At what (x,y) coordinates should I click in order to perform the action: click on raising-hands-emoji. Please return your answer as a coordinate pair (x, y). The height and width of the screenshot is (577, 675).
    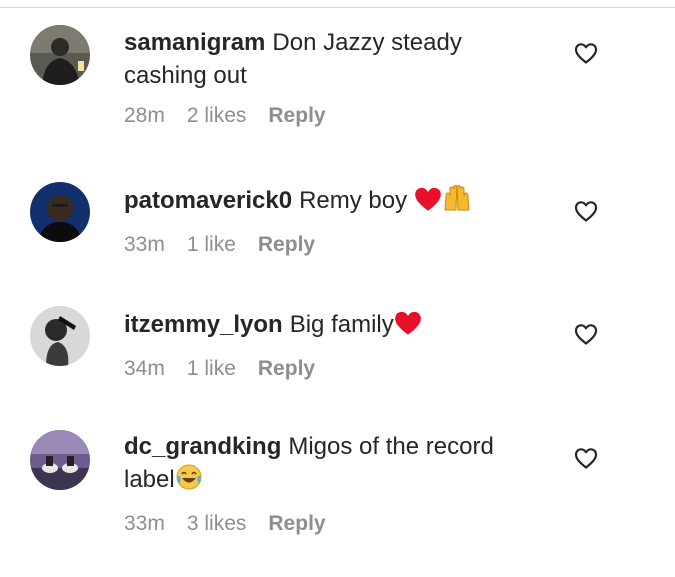
    Looking at the image, I should click on (457, 201).